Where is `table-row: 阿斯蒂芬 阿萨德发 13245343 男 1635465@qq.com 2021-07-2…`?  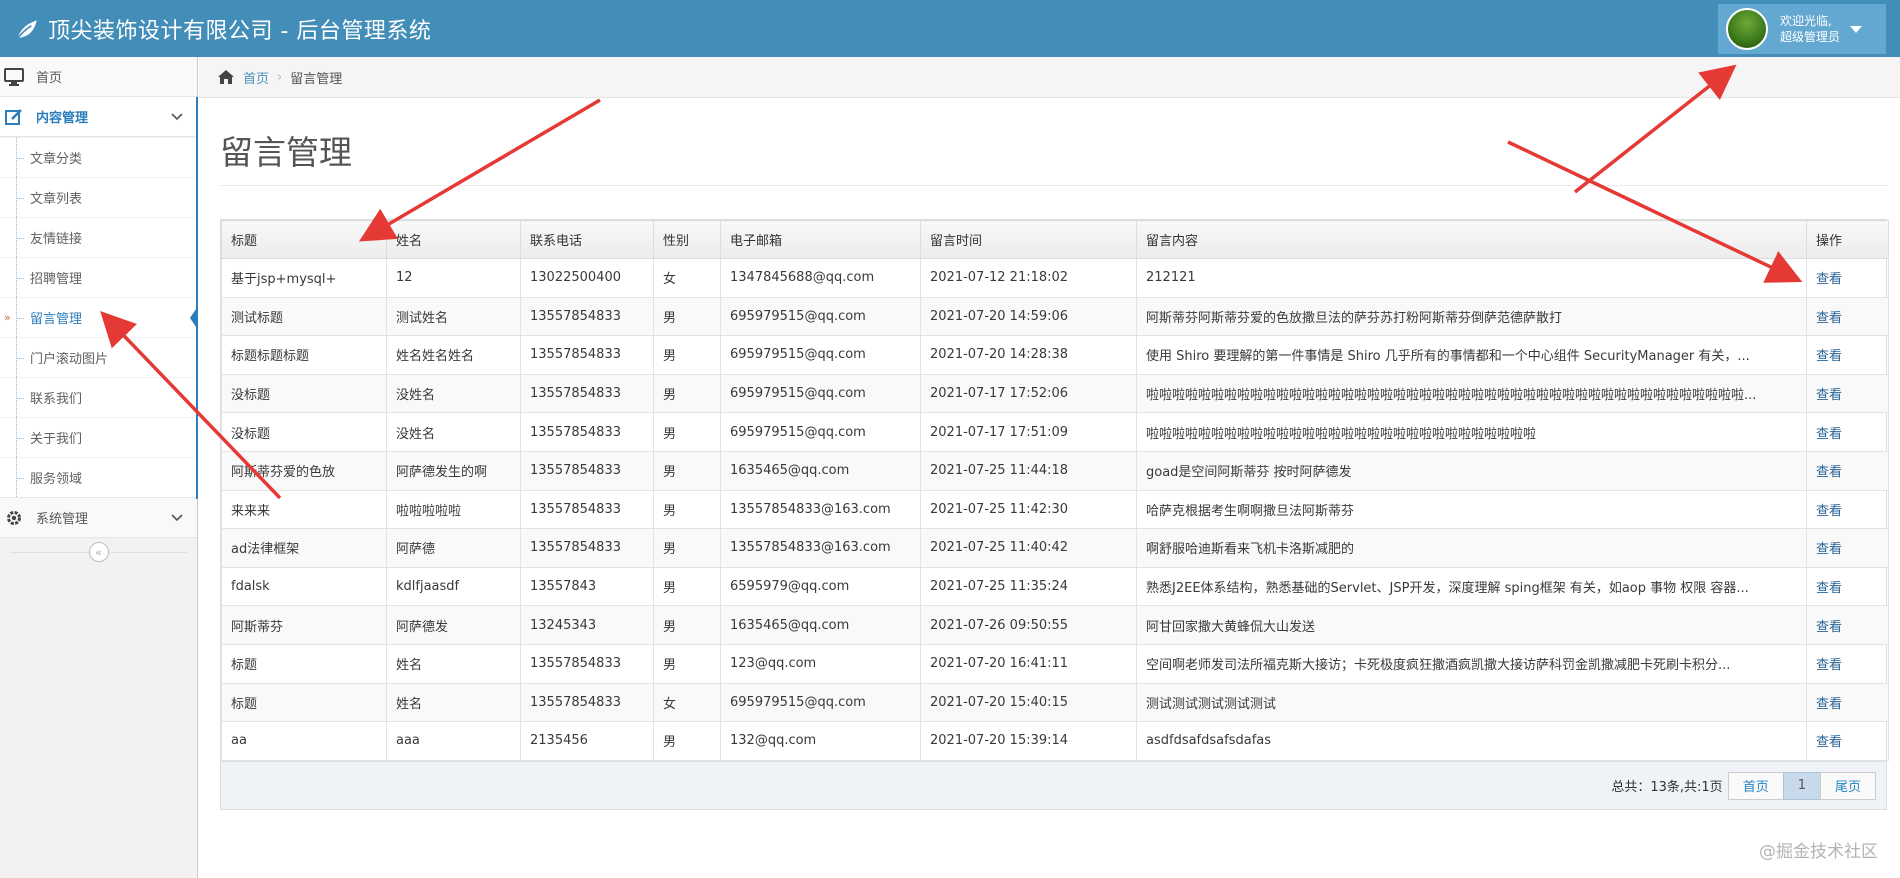 table-row: 阿斯蒂芬 阿萨德发 13245343 男 1635465@qq.com 2021-07-2… is located at coordinates (1055, 625).